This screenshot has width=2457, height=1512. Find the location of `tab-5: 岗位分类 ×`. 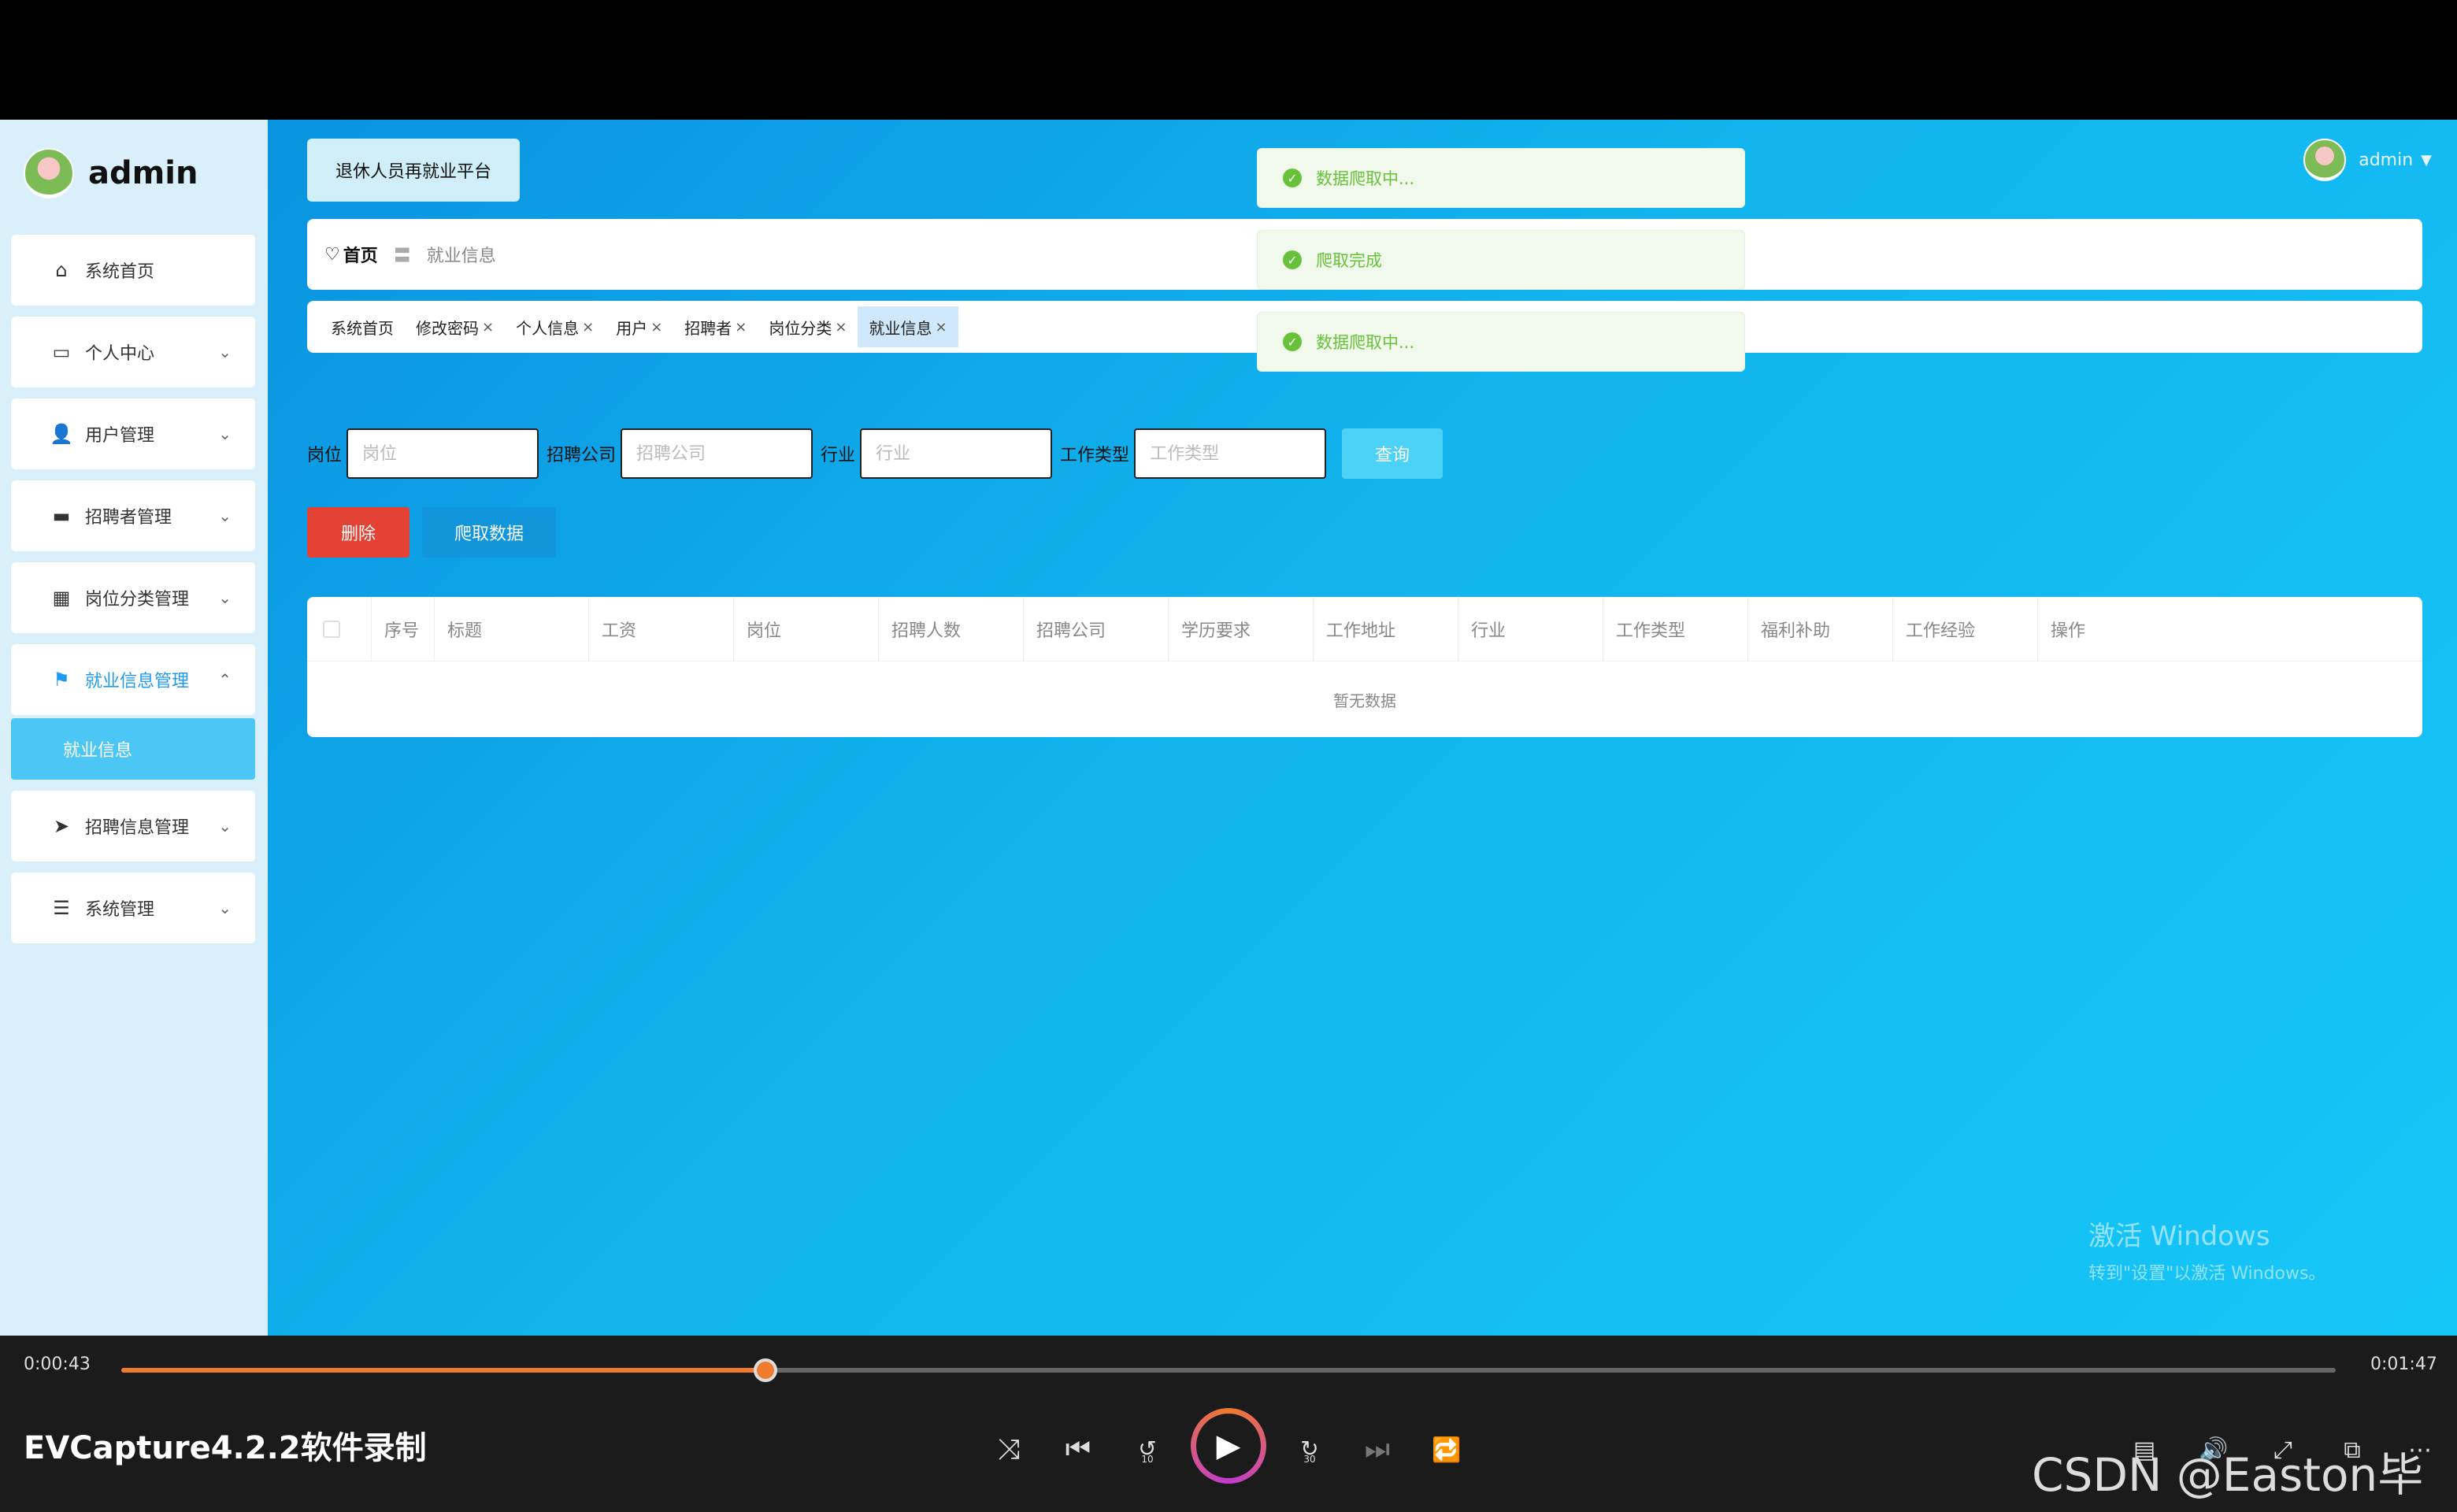

tab-5: 岗位分类 × is located at coordinates (808, 326).